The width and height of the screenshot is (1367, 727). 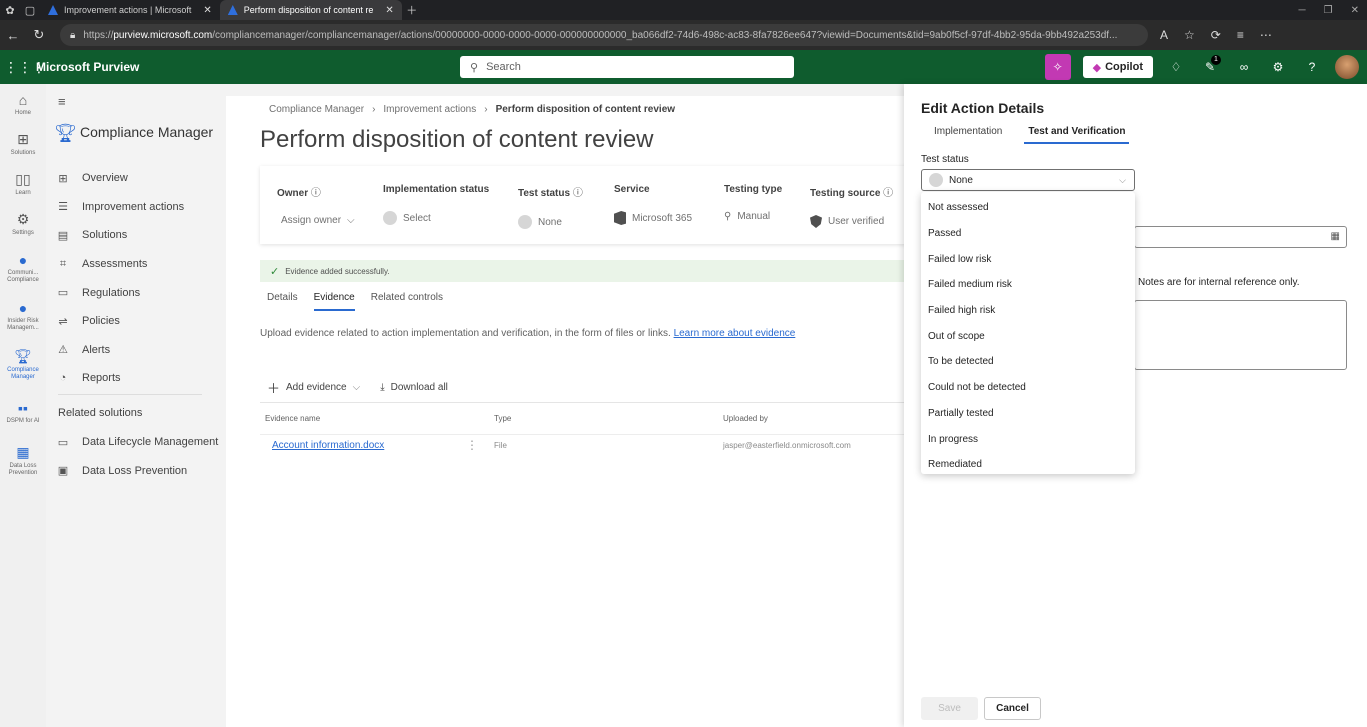 What do you see at coordinates (1244, 67) in the screenshot?
I see `connect-icon: ∞` at bounding box center [1244, 67].